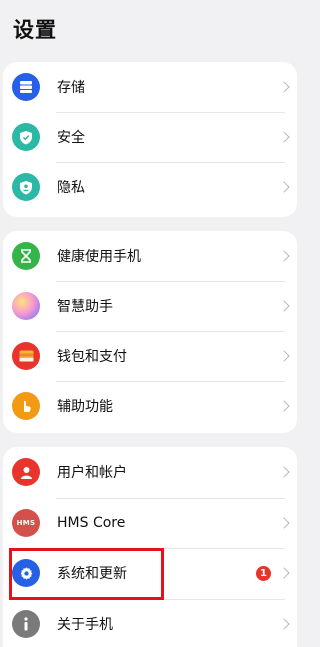 The height and width of the screenshot is (647, 320). What do you see at coordinates (71, 187) in the screenshot?
I see `settings-item-label: 隐私` at bounding box center [71, 187].